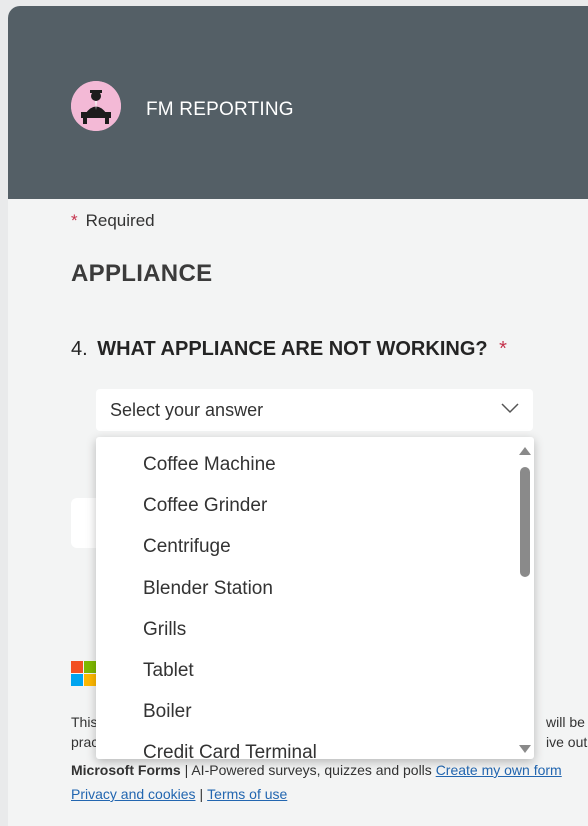 Image resolution: width=588 pixels, height=826 pixels. I want to click on question-number: 4., so click(79, 349).